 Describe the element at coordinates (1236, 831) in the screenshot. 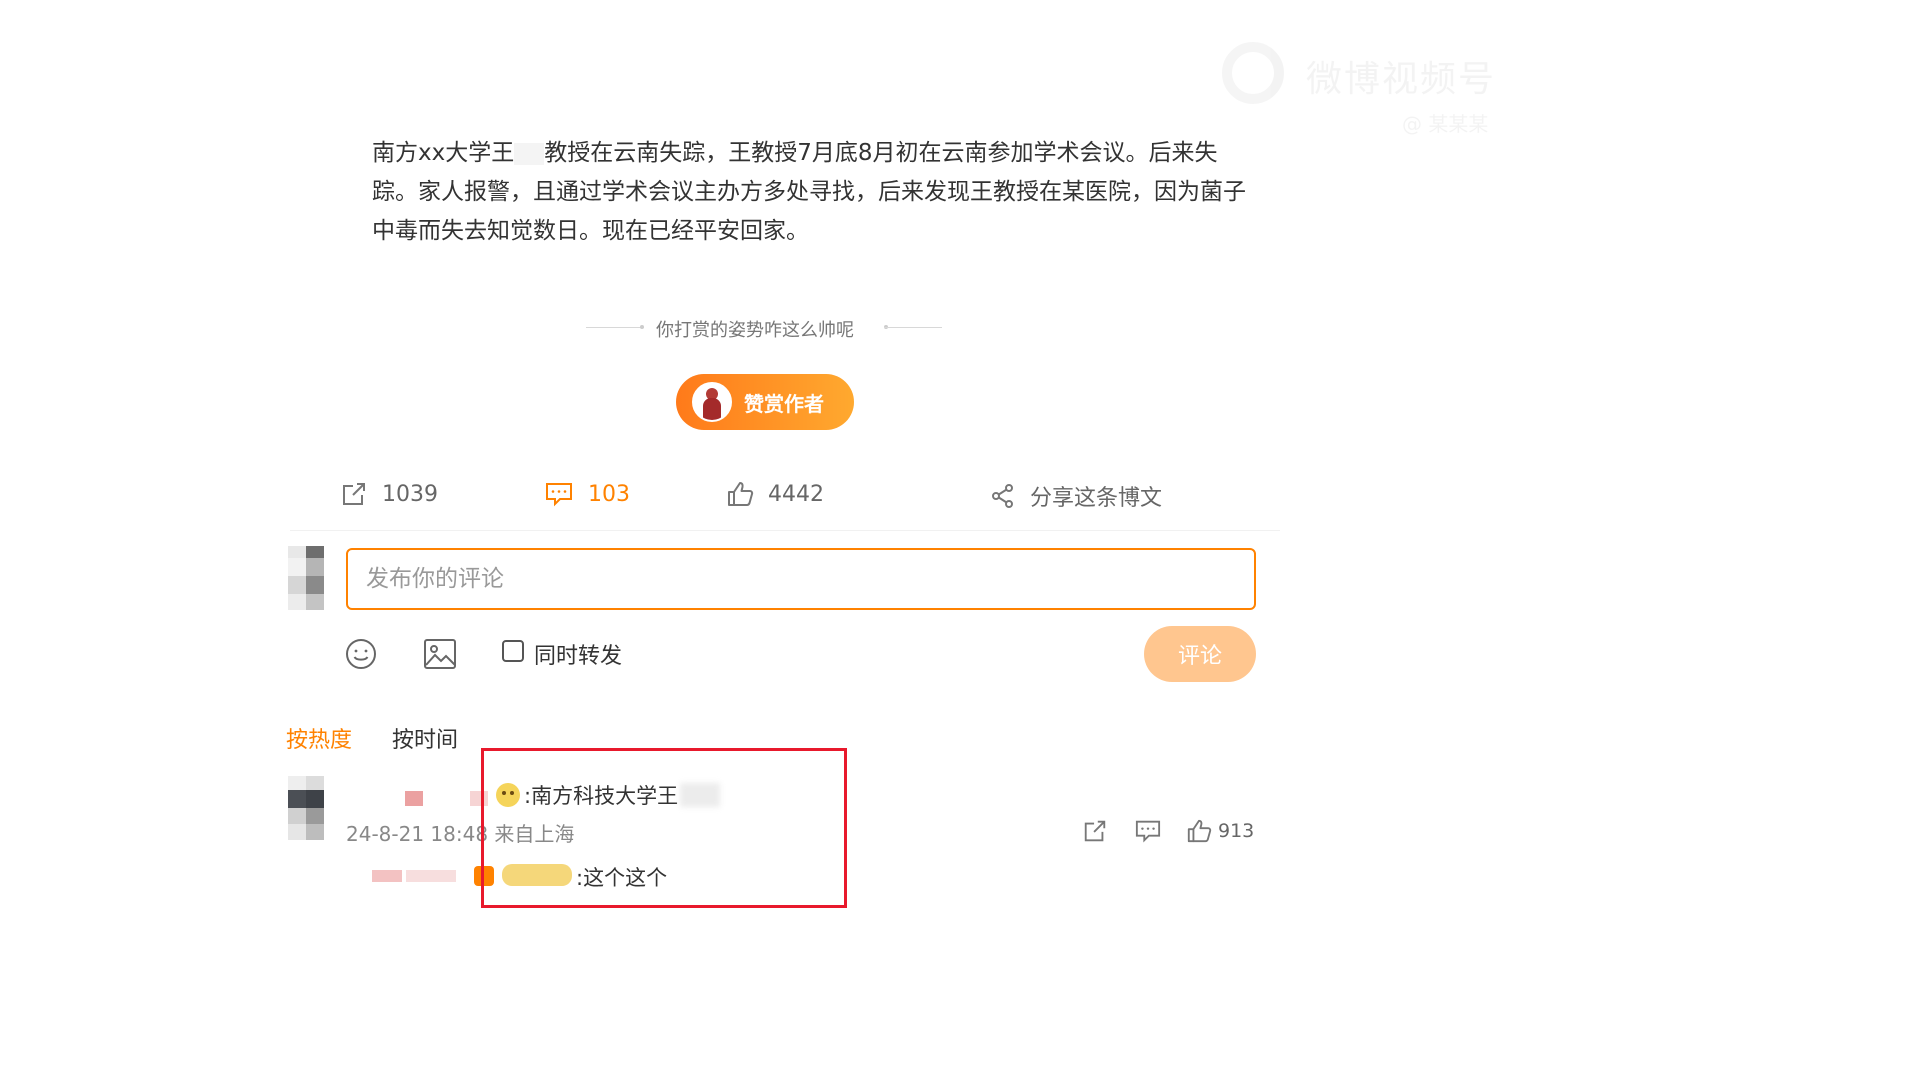

I see `comment-like-count: 913` at that location.